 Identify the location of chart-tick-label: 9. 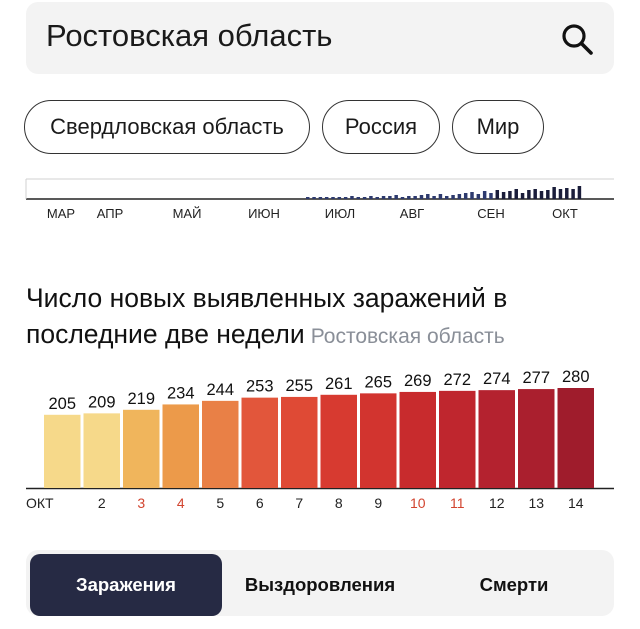
(378, 503).